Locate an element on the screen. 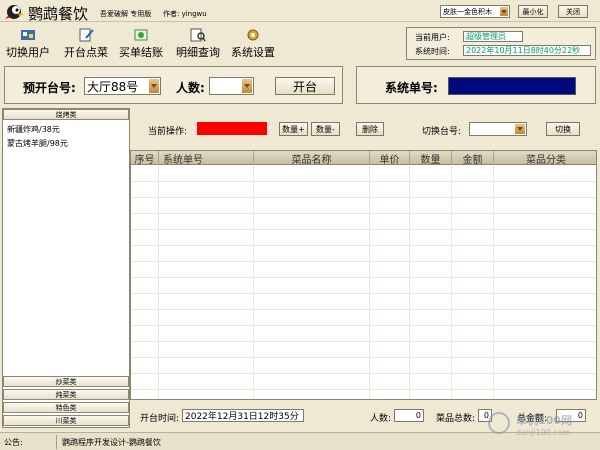 This screenshot has width=600, height=450. title-bar: 鹦鹉餐饮 吾爱破解 专用版 作者: yingwu 皮肤一金色积木 最小化 关闭 is located at coordinates (300, 11).